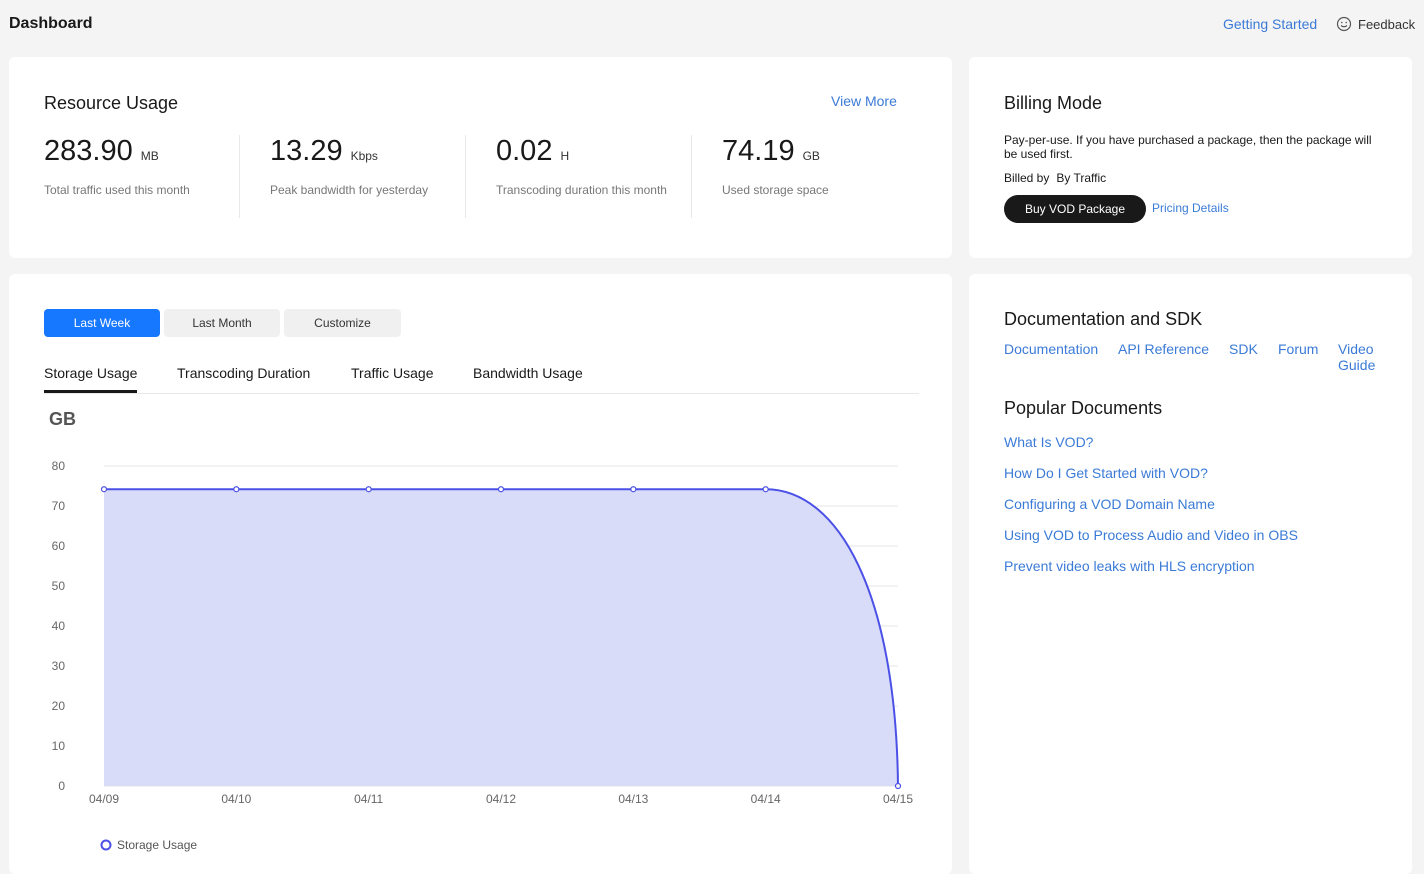 This screenshot has width=1424, height=874. Describe the element at coordinates (528, 373) in the screenshot. I see `tab-bandwidth-usage: Bandwidth Usage` at that location.